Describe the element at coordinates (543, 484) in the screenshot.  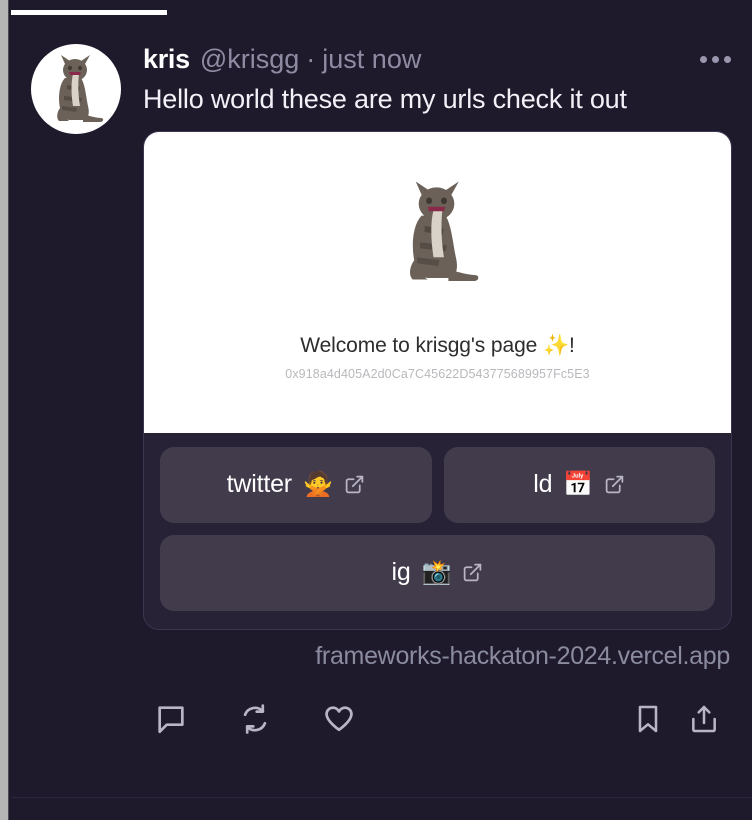
I see `link-label: ld` at that location.